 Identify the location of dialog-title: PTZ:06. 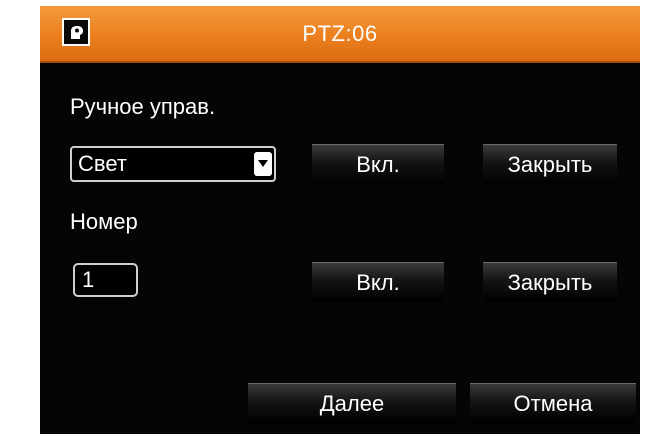
(340, 33).